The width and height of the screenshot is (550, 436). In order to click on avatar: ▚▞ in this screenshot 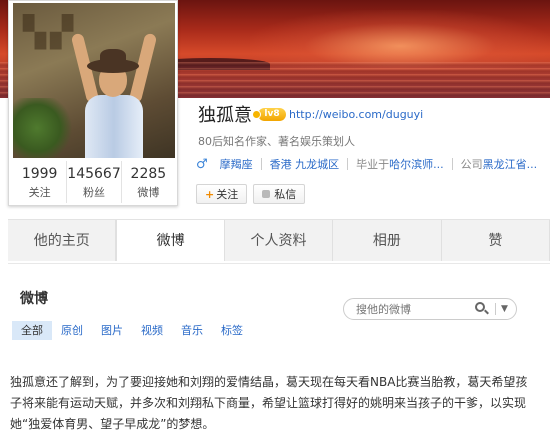, I will do `click(94, 80)`.